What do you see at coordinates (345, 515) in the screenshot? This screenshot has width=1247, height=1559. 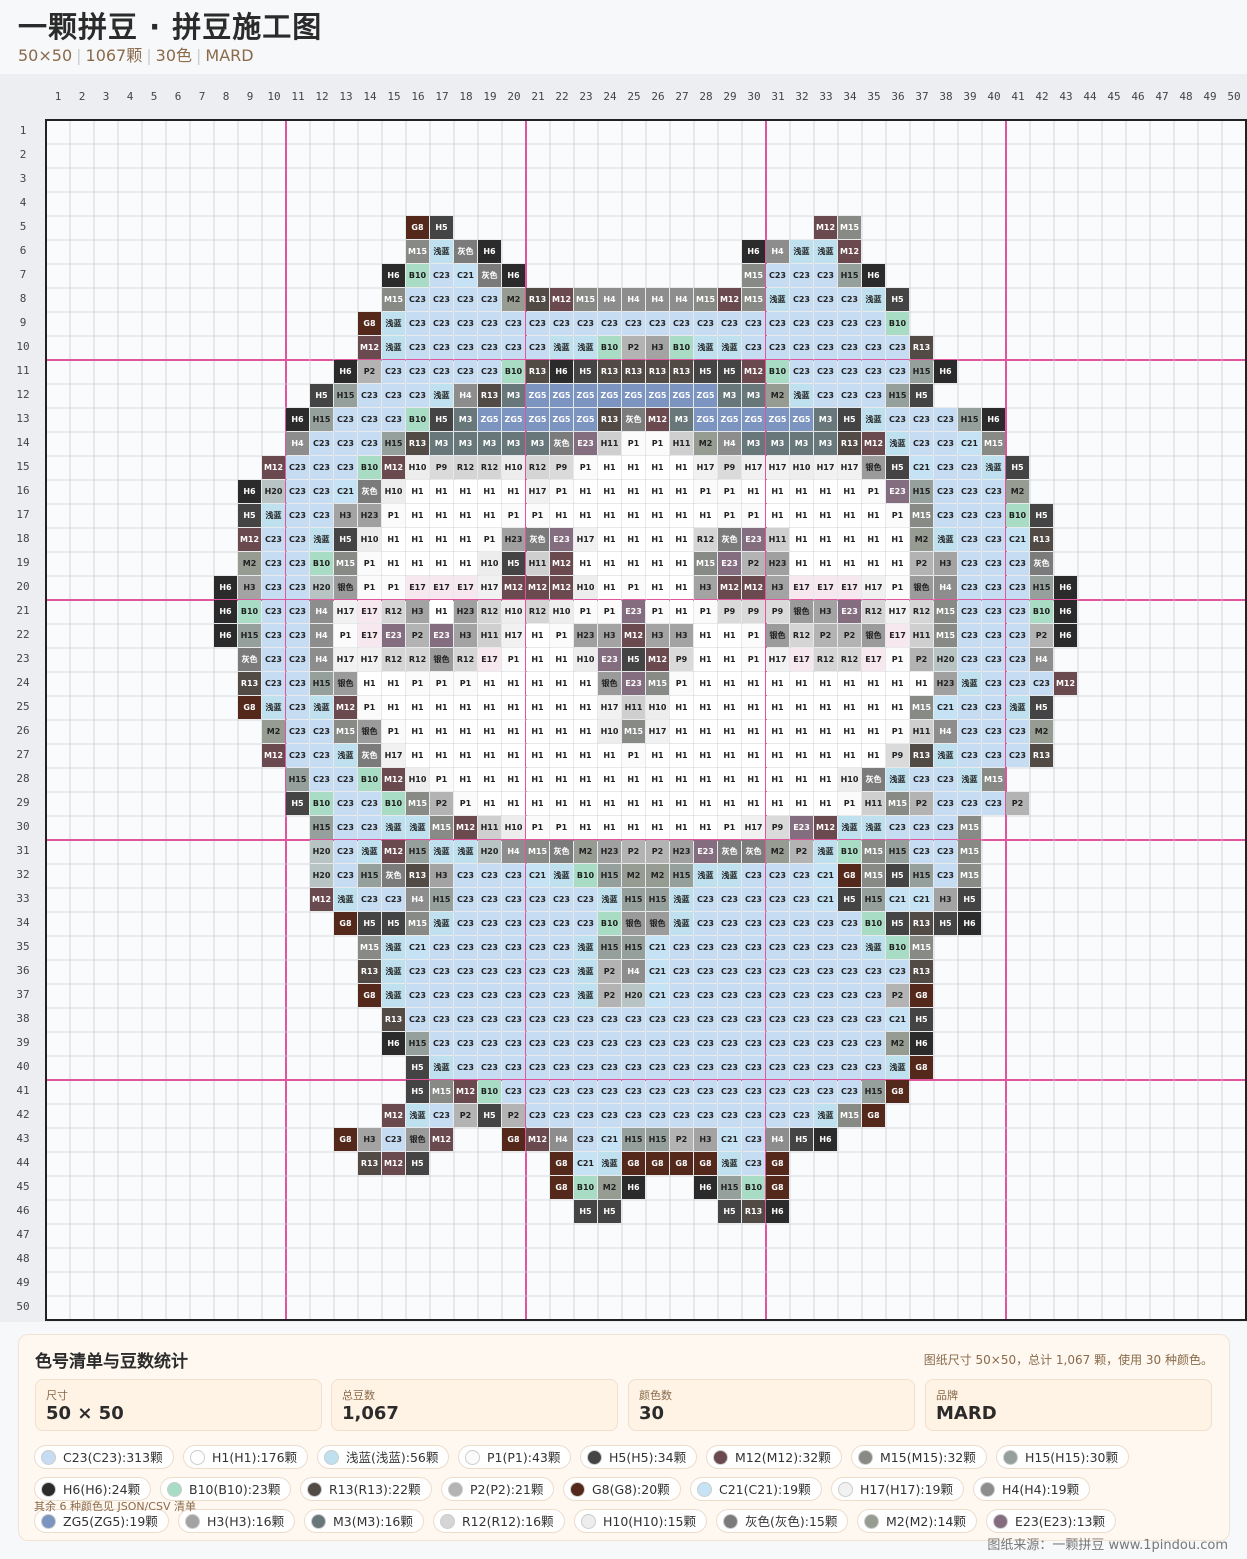 I see `bead-cell: H3` at bounding box center [345, 515].